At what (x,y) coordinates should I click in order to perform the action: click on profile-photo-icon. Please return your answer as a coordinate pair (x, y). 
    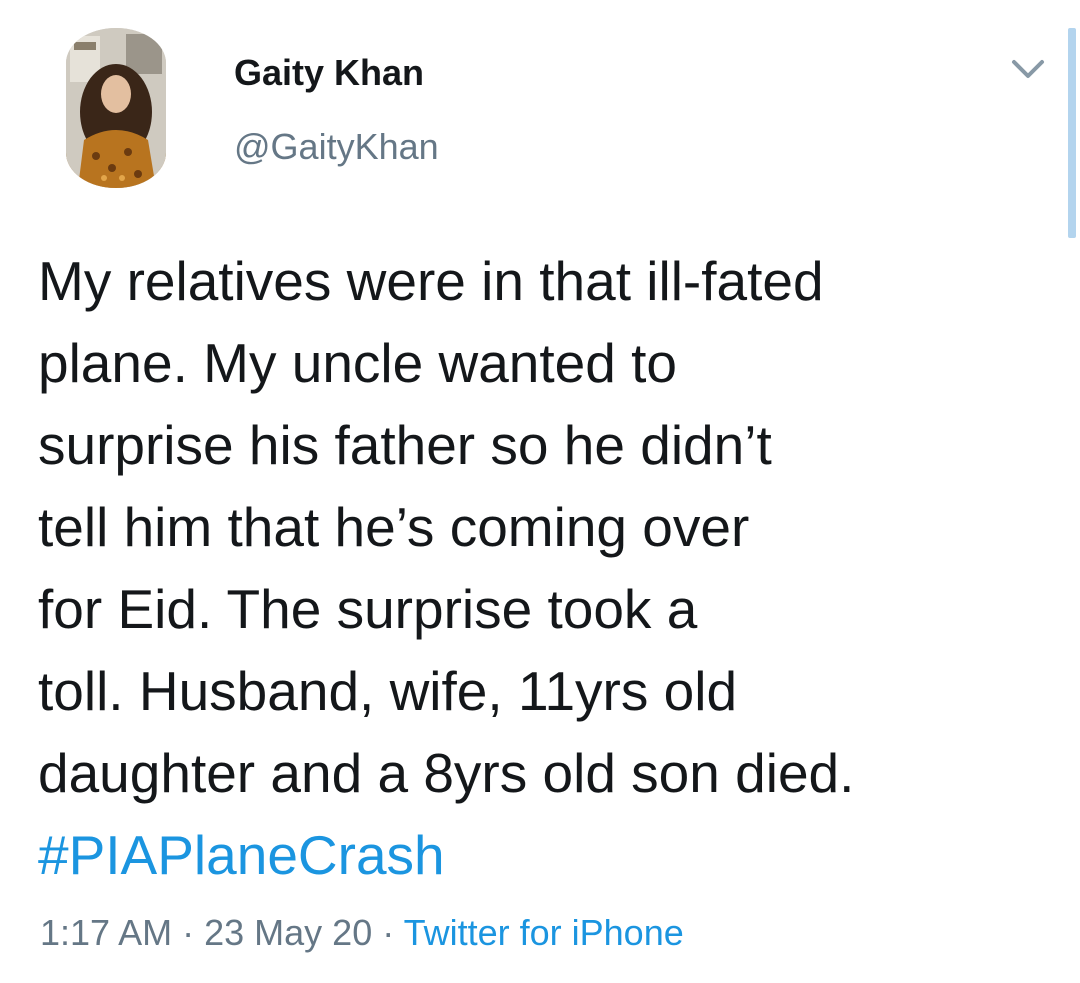
    Looking at the image, I should click on (116, 108).